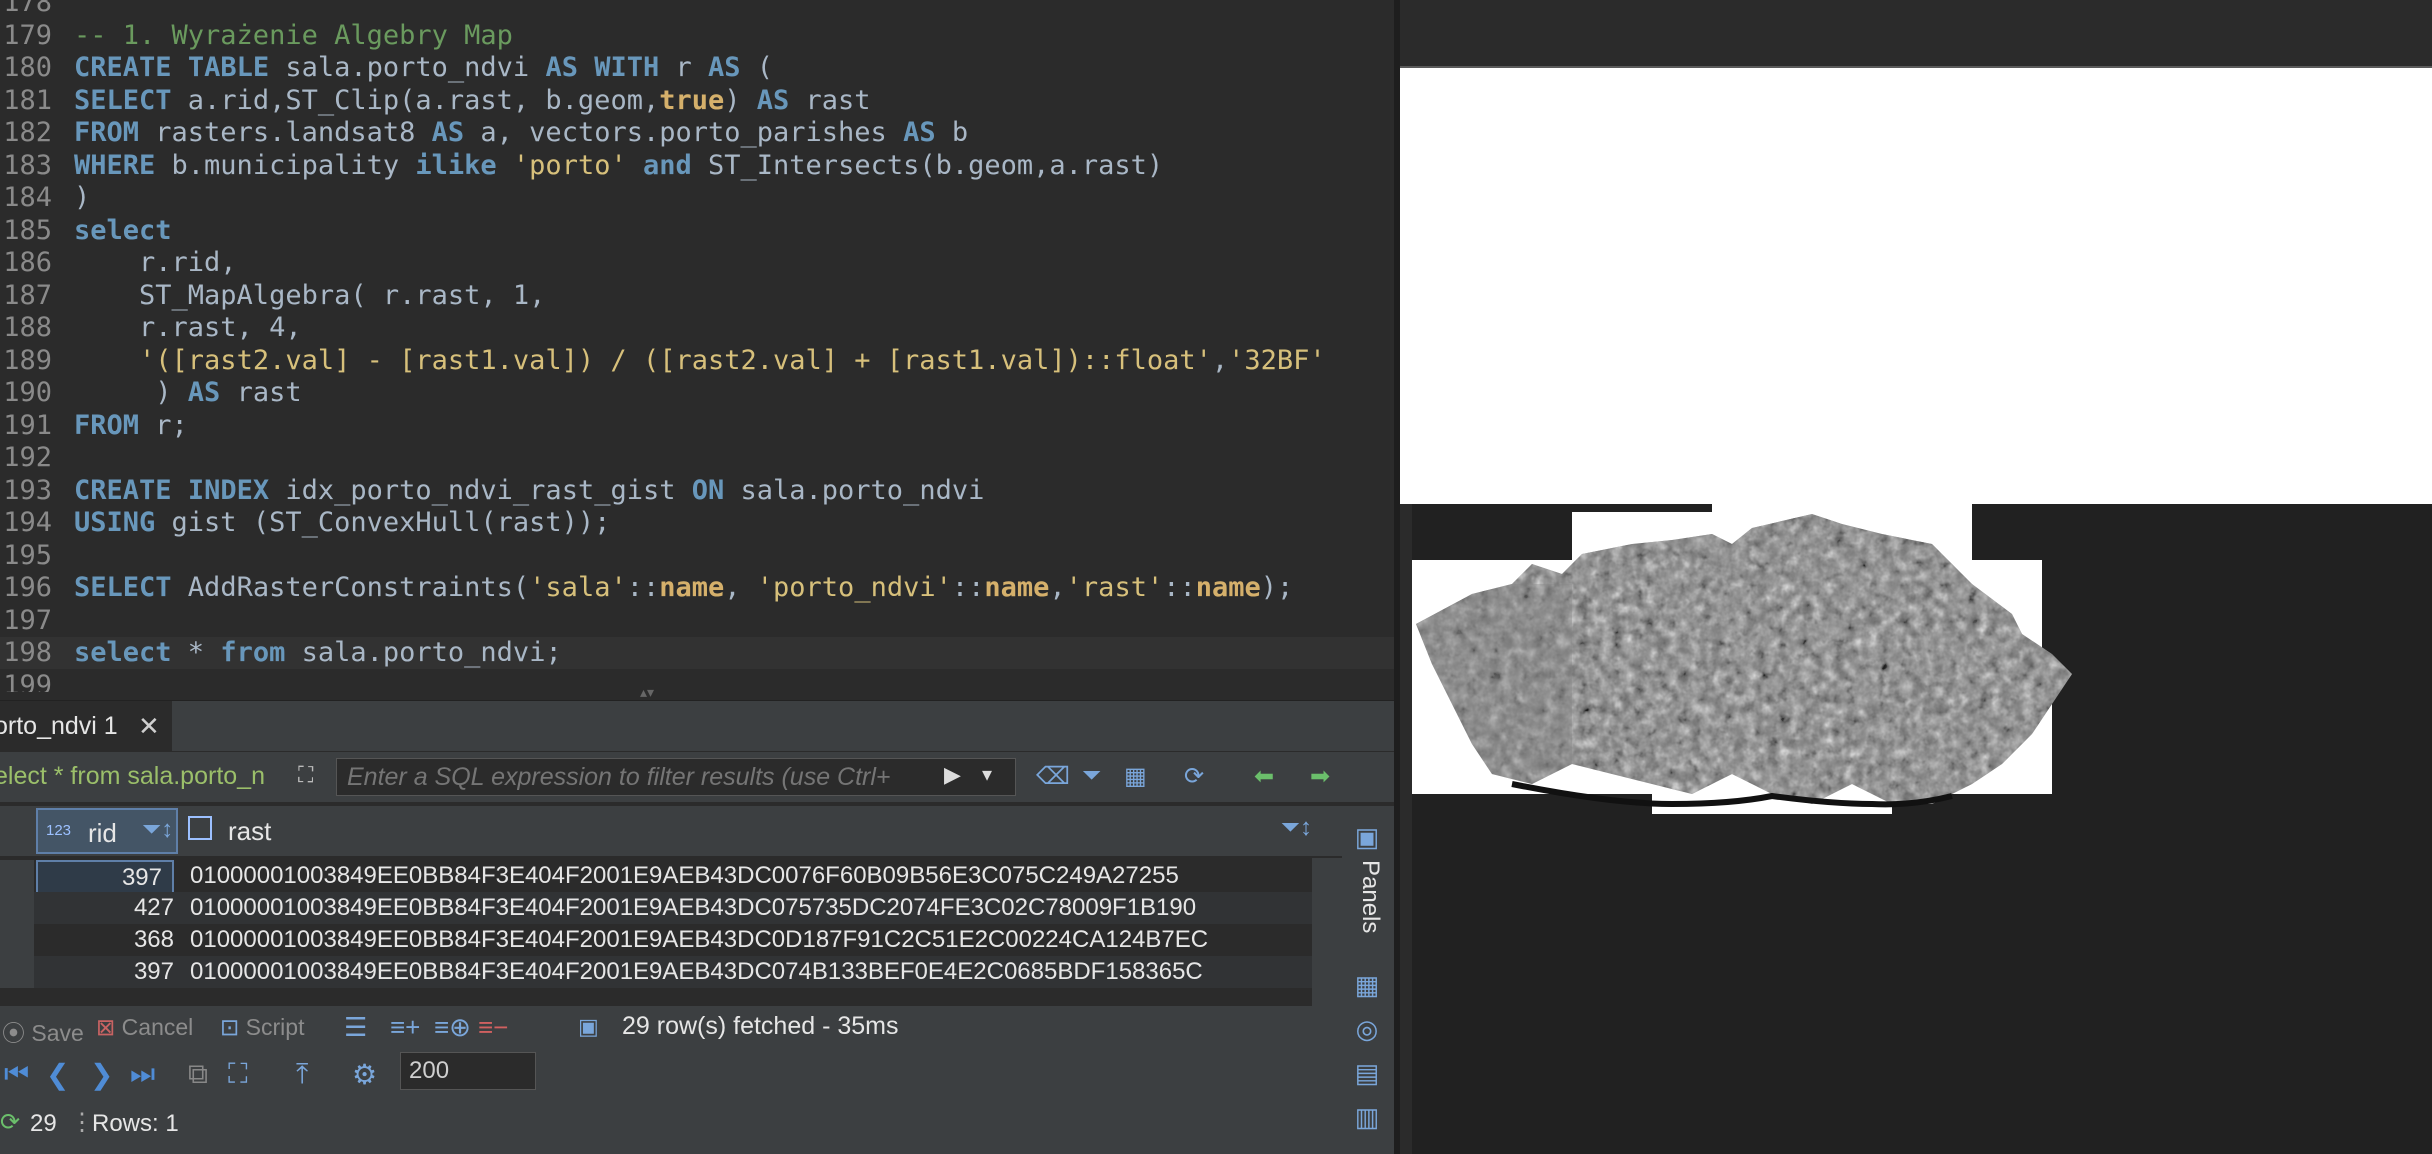  What do you see at coordinates (697, 198) in the screenshot?
I see `code-line: 184)` at bounding box center [697, 198].